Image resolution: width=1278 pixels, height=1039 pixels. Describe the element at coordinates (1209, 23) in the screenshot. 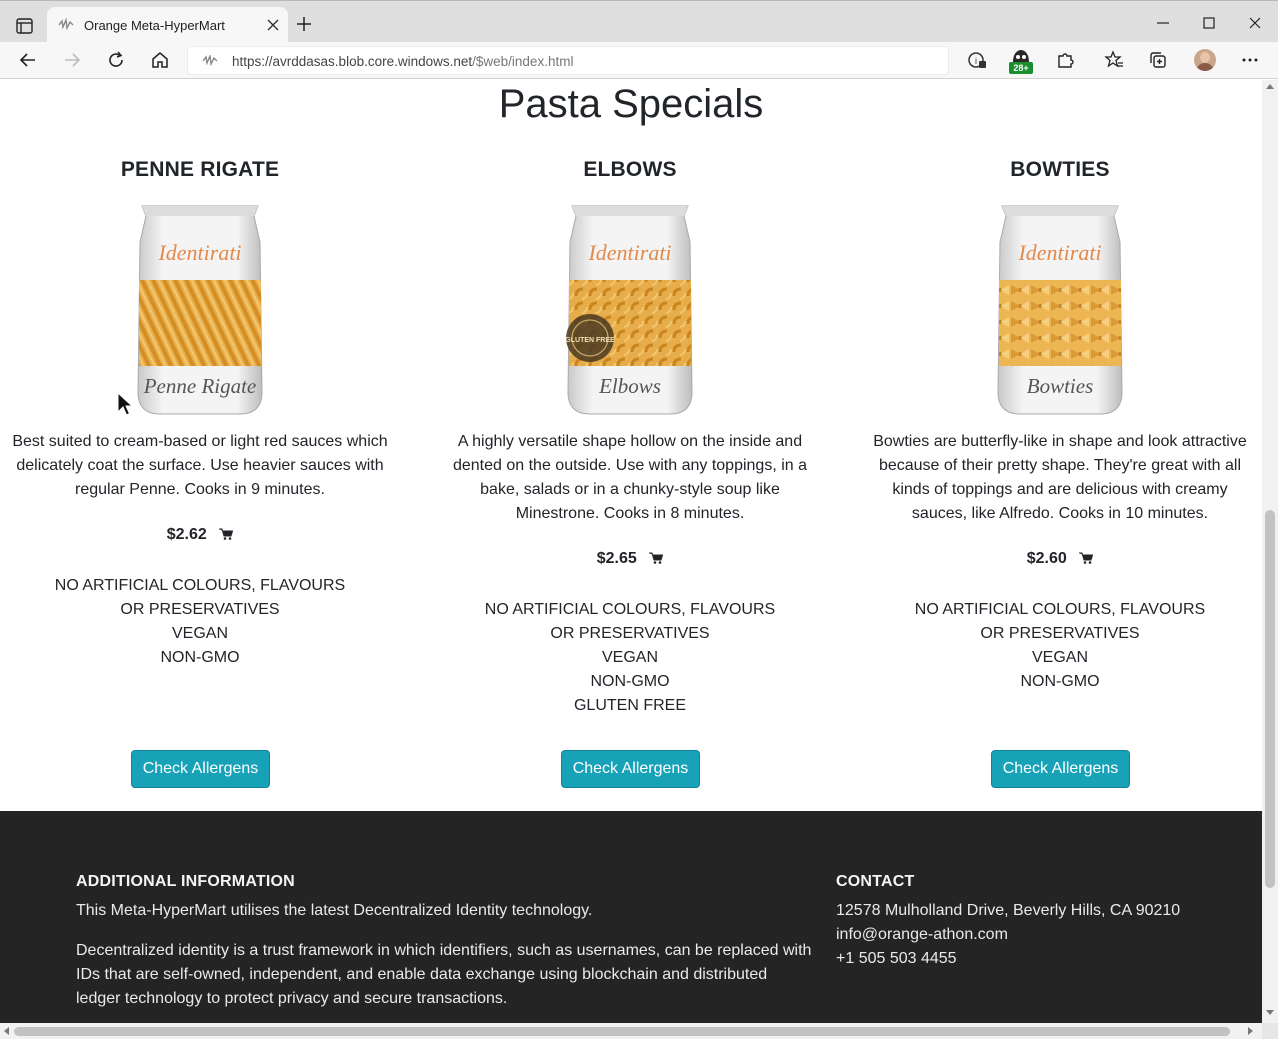

I see `maximize-icon` at that location.